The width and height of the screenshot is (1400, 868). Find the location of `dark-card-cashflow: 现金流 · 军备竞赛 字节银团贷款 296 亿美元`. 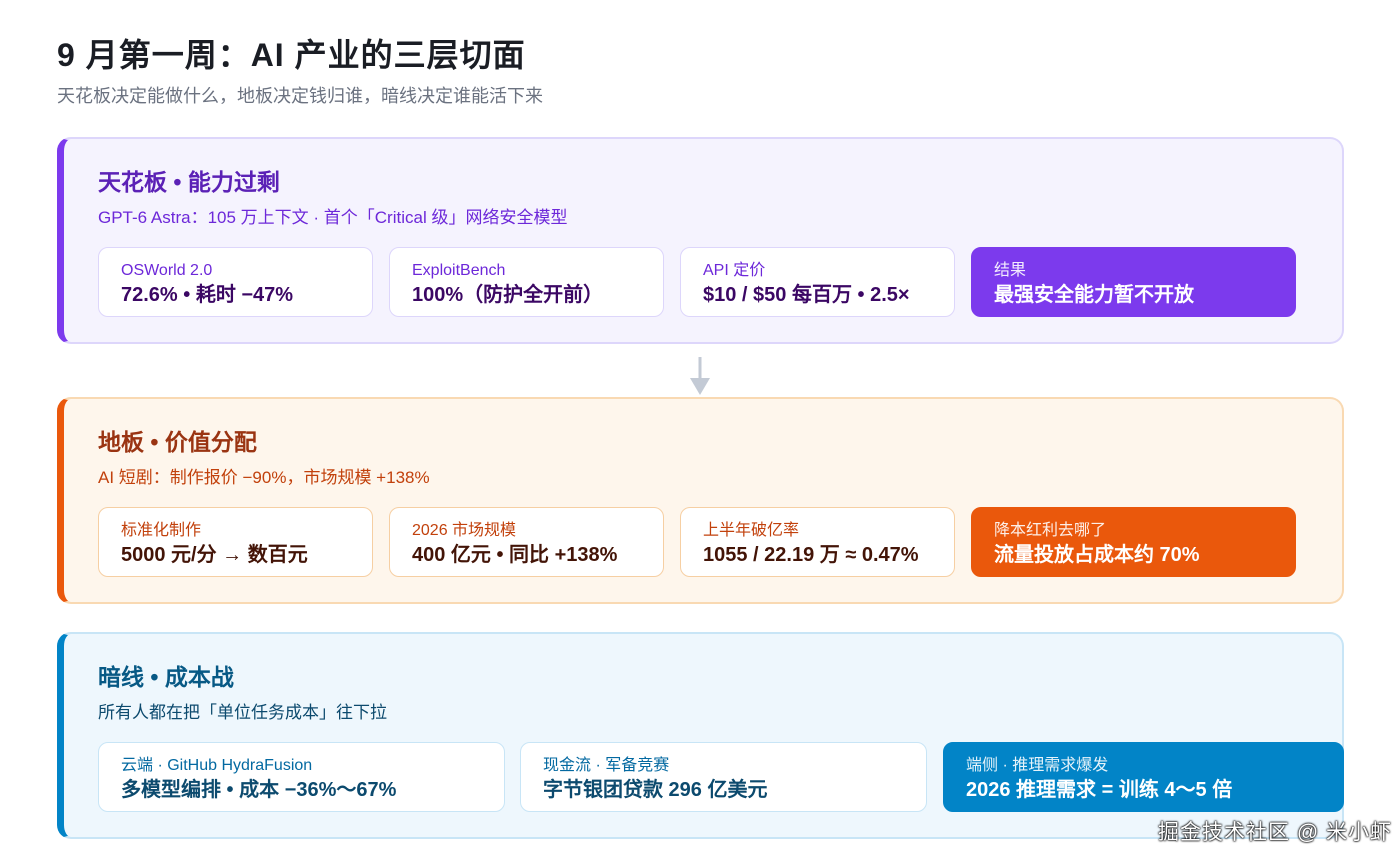

dark-card-cashflow: 现金流 · 军备竞赛 字节银团贷款 296 亿美元 is located at coordinates (723, 777).